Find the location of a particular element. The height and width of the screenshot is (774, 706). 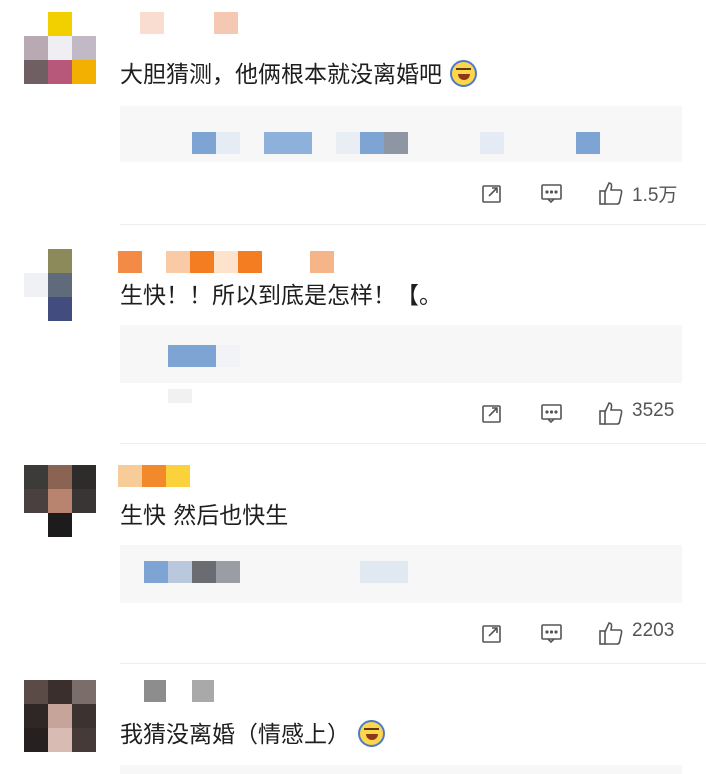

comment-actions: 3525 is located at coordinates (353, 413).